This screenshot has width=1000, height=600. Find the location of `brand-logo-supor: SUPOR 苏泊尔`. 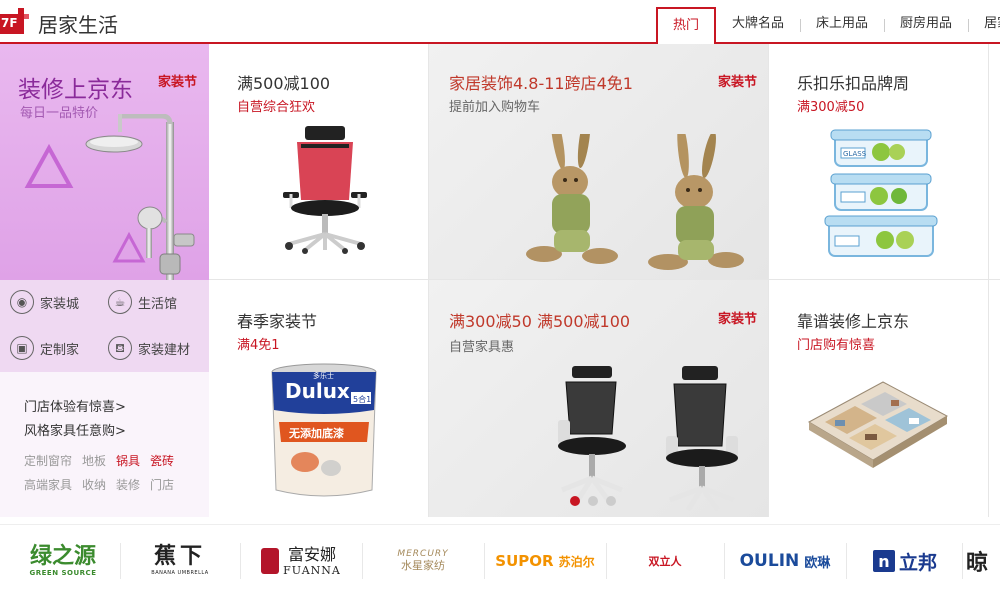

brand-logo-supor: SUPOR 苏泊尔 is located at coordinates (545, 561).